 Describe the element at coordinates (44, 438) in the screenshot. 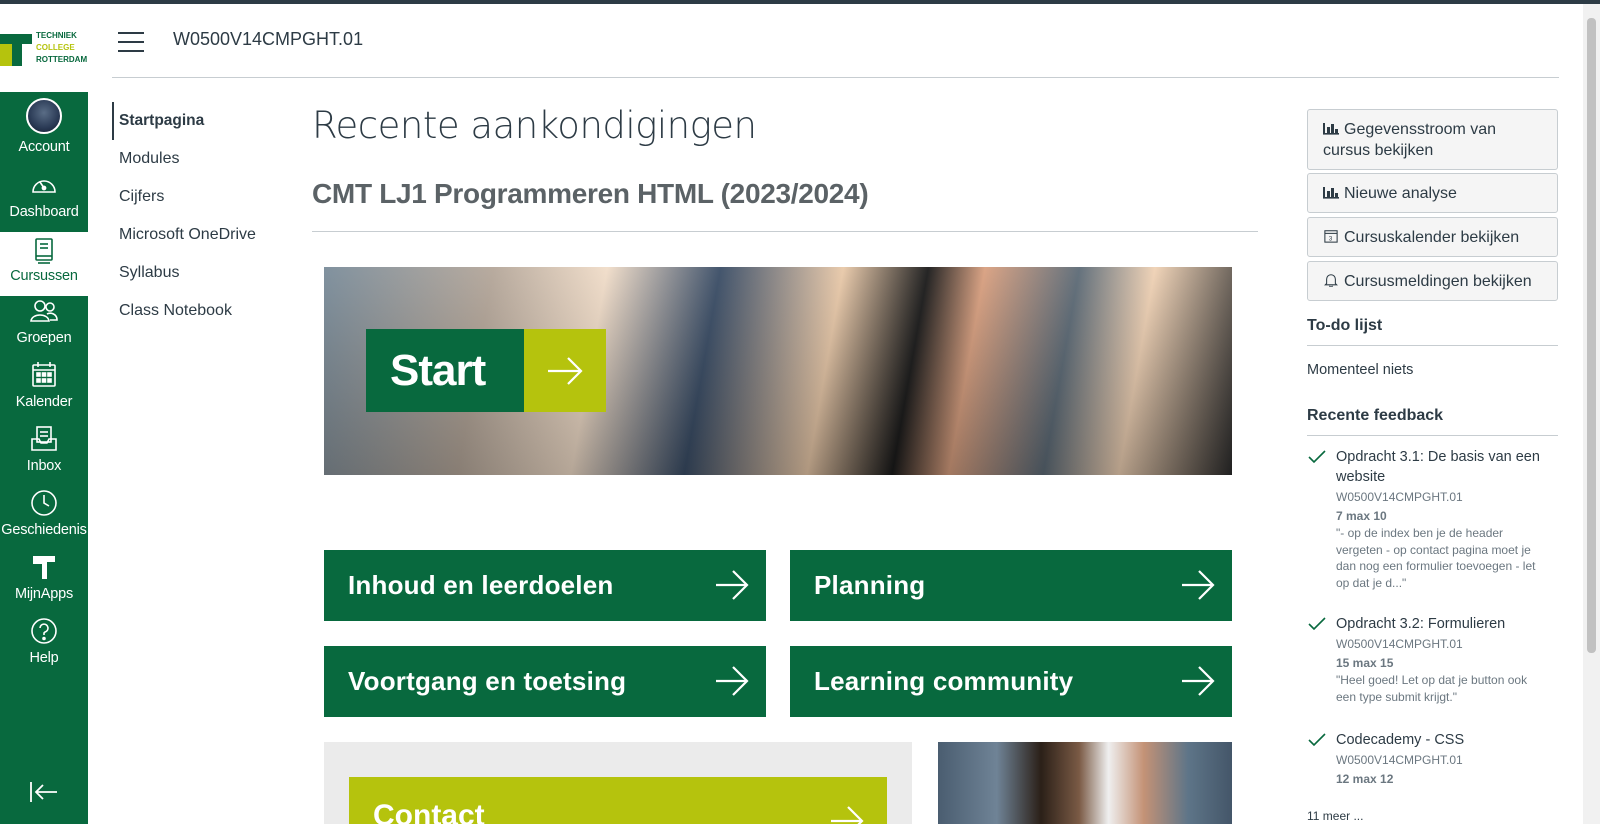

I see `inbox-icon` at that location.